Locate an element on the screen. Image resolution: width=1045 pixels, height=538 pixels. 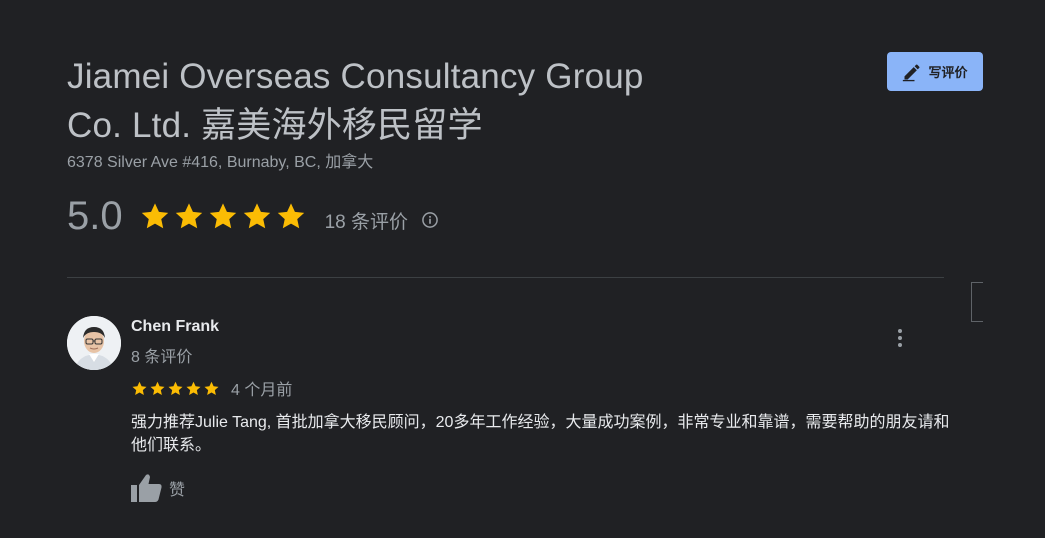
reviewer-review-count: 8 条评价 is located at coordinates (162, 357).